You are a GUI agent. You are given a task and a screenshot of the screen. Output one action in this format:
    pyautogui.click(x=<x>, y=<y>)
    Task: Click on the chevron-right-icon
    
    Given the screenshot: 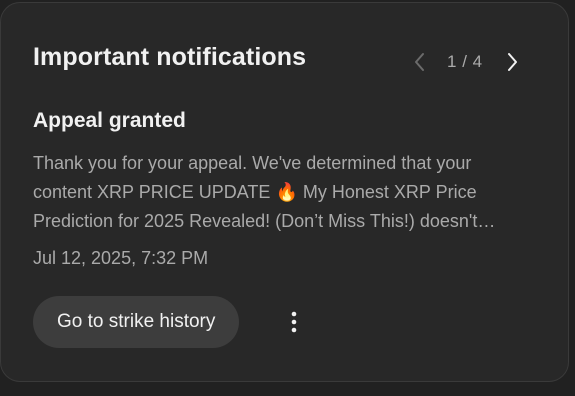 What is the action you would take?
    pyautogui.click(x=512, y=62)
    